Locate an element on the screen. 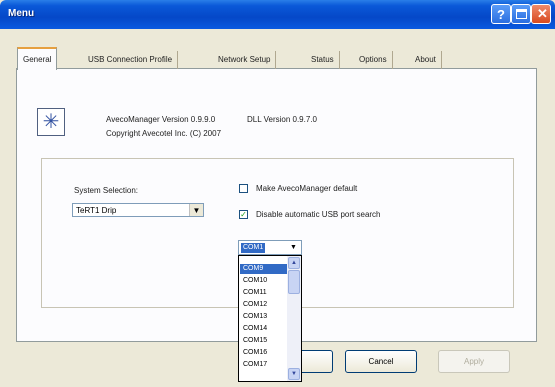 The width and height of the screenshot is (555, 387). dll-version-text: DLL Version 0.9.7.0 is located at coordinates (282, 119).